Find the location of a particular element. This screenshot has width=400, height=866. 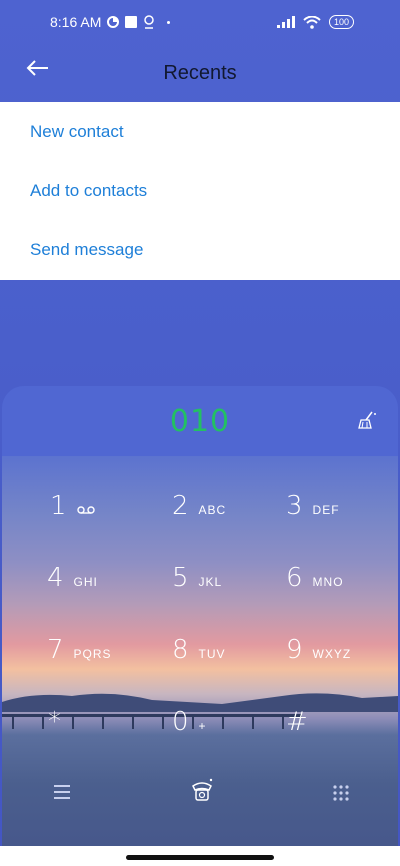

key-digit: 9 is located at coordinates (294, 650).